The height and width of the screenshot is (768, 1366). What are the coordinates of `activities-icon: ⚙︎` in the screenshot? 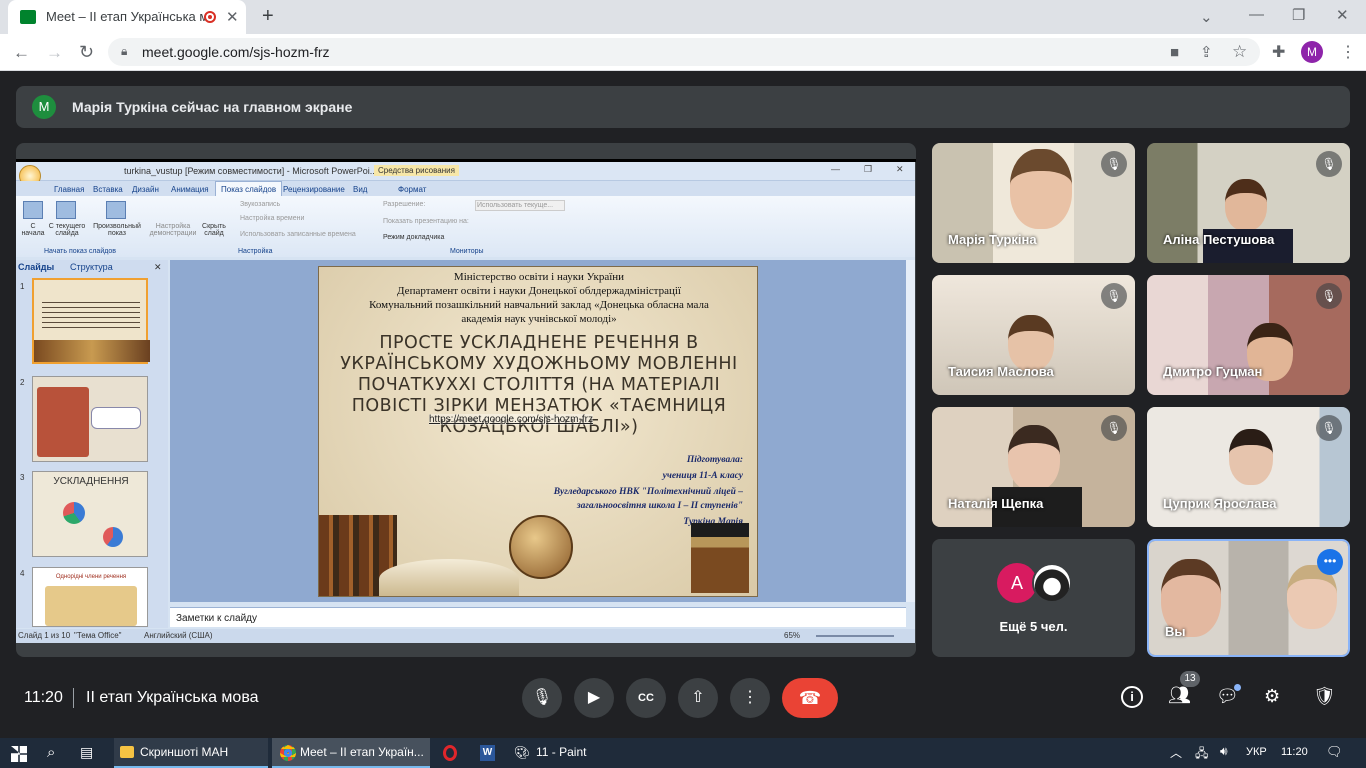 It's located at (1272, 696).